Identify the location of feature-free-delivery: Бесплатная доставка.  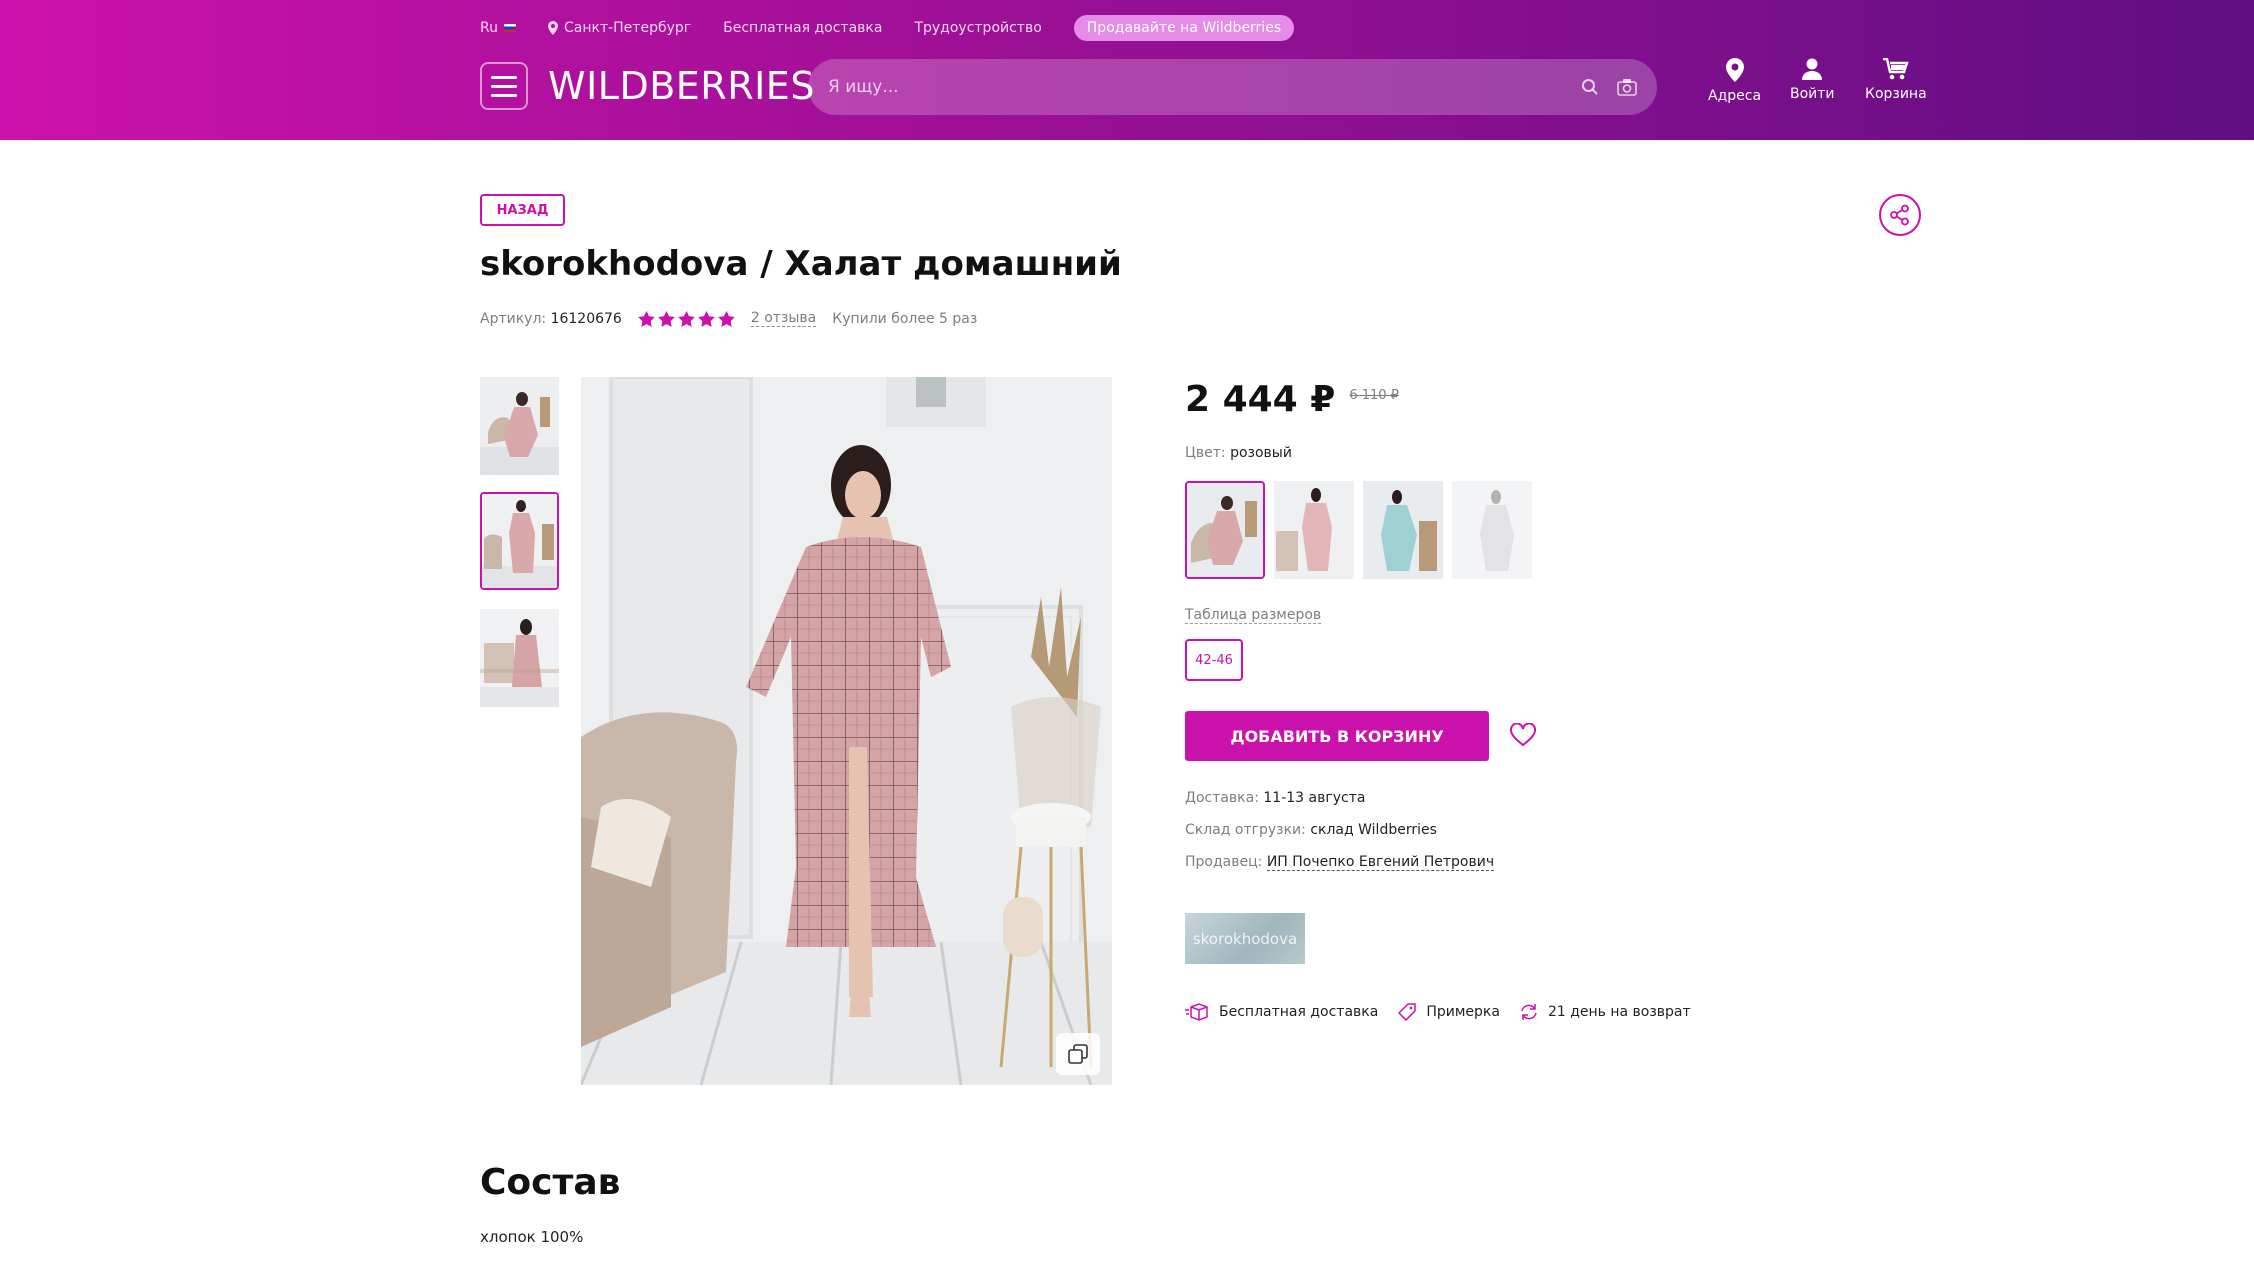
(1281, 1012).